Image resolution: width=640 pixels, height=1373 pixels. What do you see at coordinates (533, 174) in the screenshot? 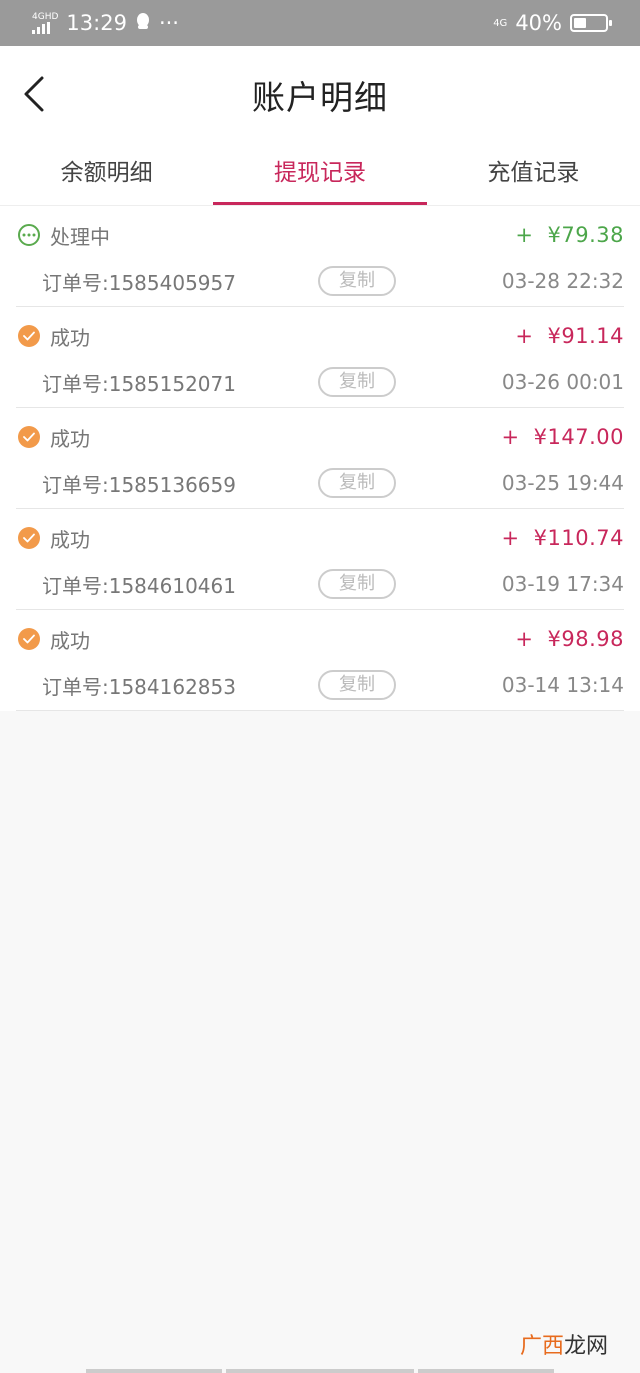
I see `tab-recharge-records: 充值记录` at bounding box center [533, 174].